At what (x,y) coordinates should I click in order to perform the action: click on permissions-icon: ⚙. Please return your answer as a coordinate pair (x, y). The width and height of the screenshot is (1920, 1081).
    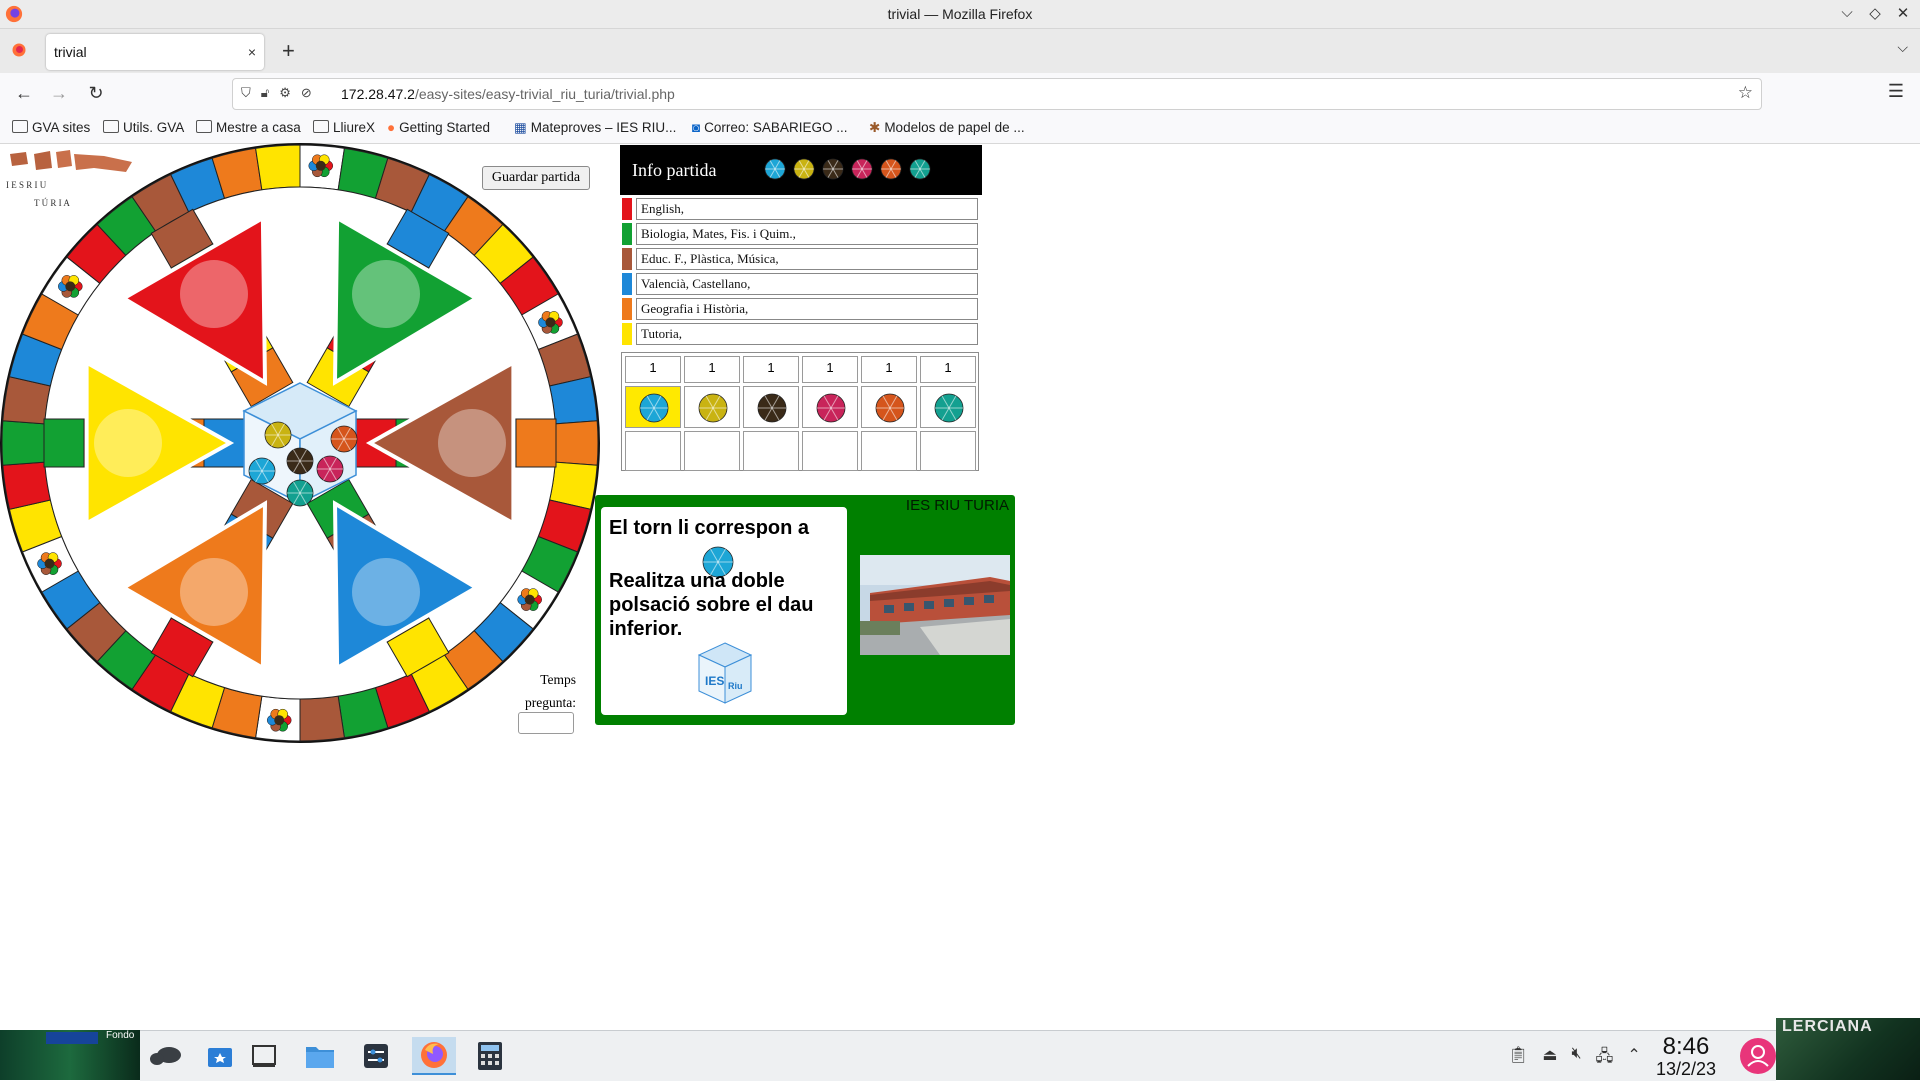
    Looking at the image, I should click on (285, 93).